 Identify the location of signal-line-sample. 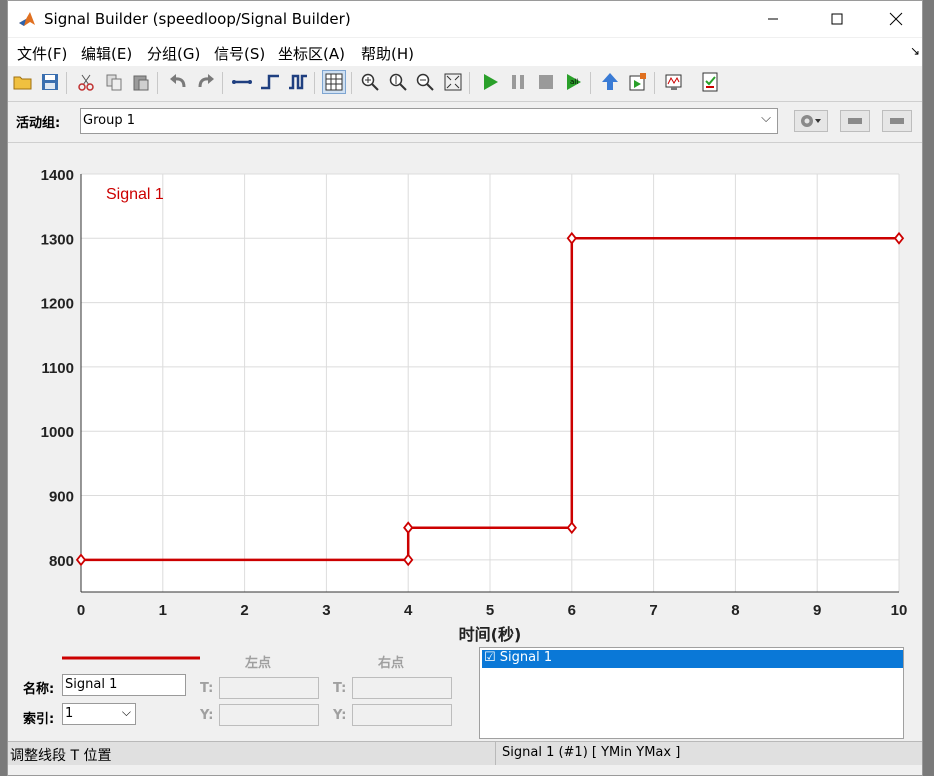
(131, 658).